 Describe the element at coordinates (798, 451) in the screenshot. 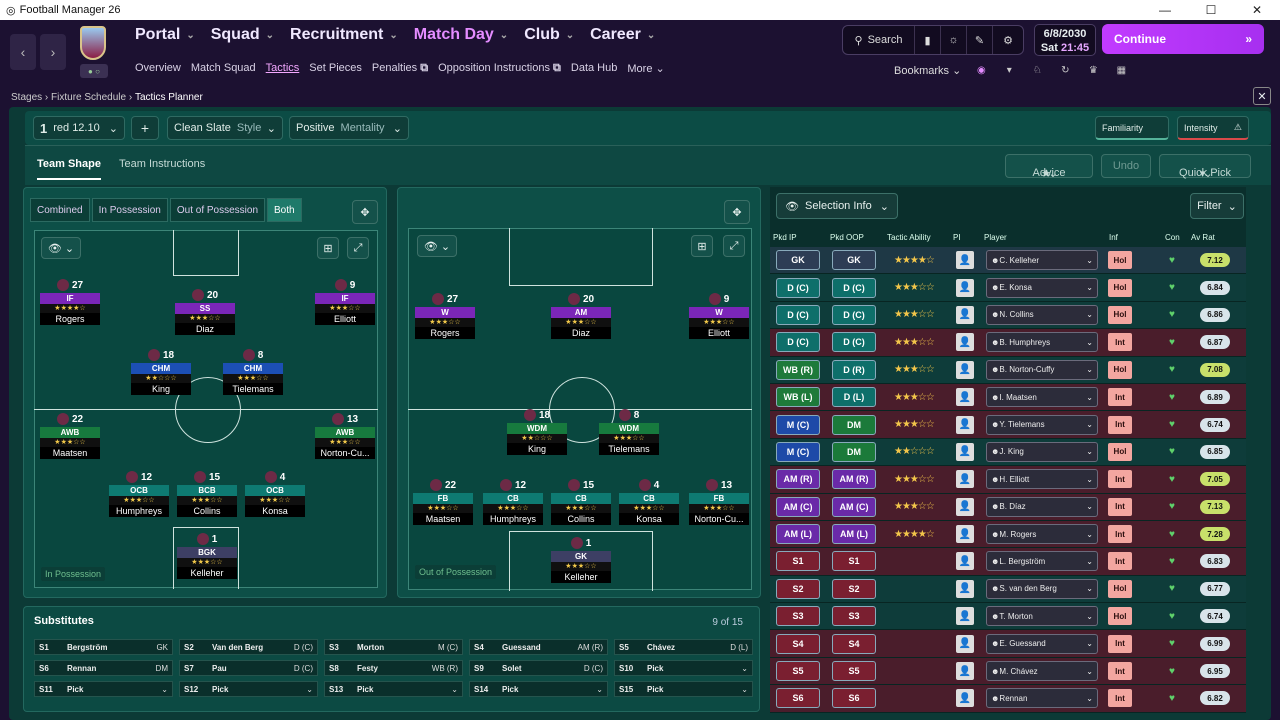

I see `picked-ip-chip: M (C)` at that location.